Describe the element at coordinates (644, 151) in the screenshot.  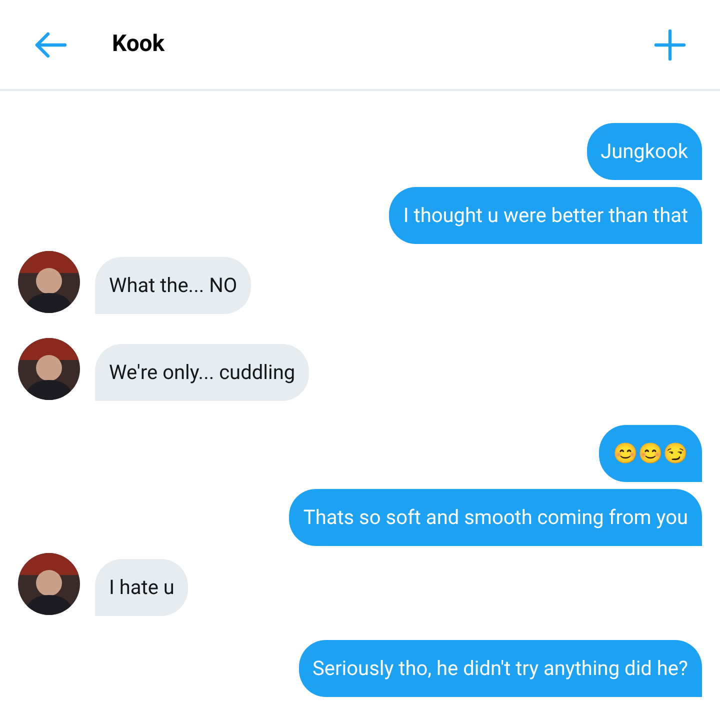
I see `sent-message: Jungkook` at that location.